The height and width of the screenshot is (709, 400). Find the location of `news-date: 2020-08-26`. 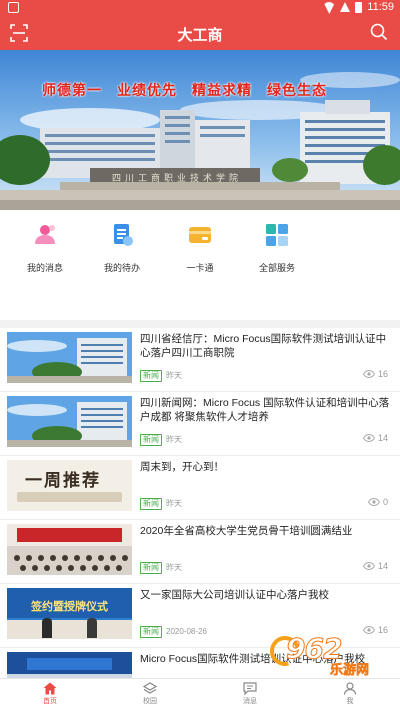

news-date: 2020-08-26 is located at coordinates (186, 631).